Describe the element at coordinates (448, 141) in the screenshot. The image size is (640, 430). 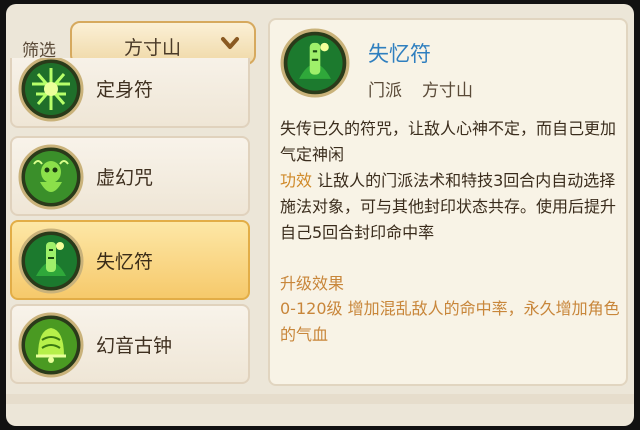
I see `description-text: 失传已久的符咒，让敌人心神不定，而自己更加气定神闲` at that location.